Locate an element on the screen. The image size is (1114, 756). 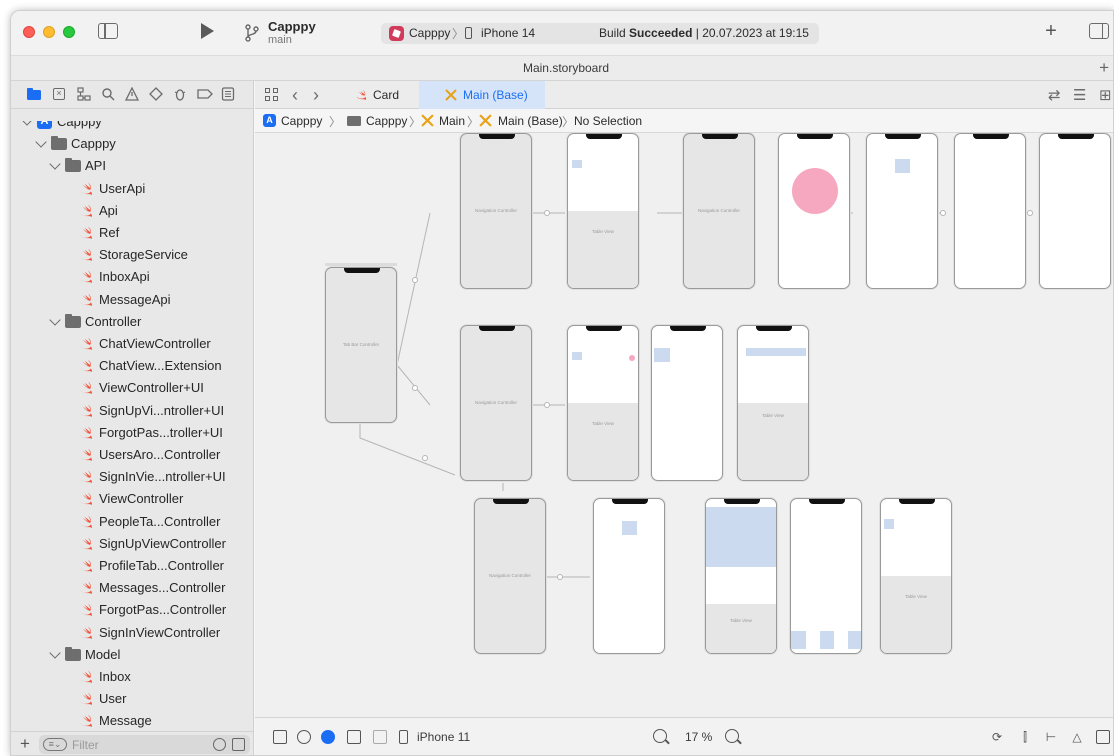
swap-icon: ⇄ is located at coordinates (1054, 95).